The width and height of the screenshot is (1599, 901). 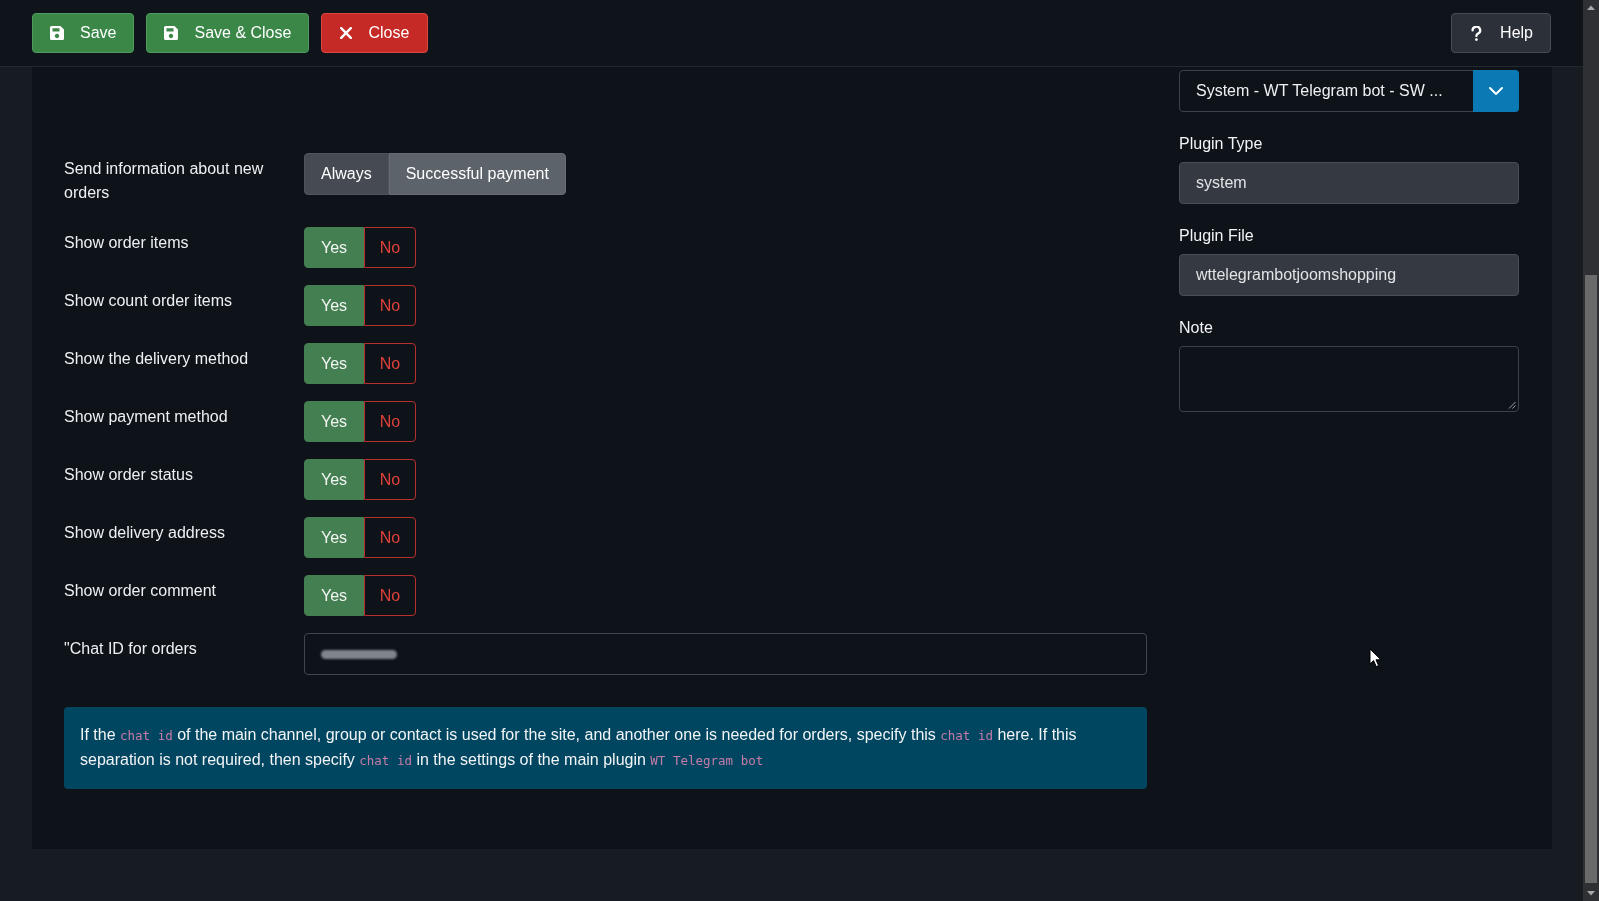 I want to click on chat-id-field, so click(x=725, y=654).